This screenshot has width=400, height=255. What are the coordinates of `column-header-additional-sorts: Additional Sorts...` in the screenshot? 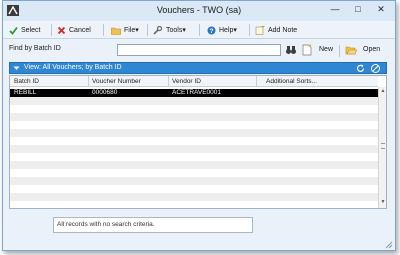 It's located at (291, 81).